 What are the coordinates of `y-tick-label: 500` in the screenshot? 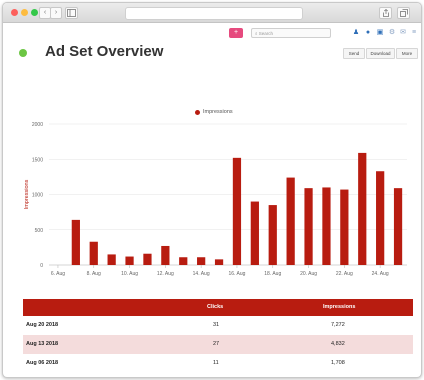 It's located at (39, 231).